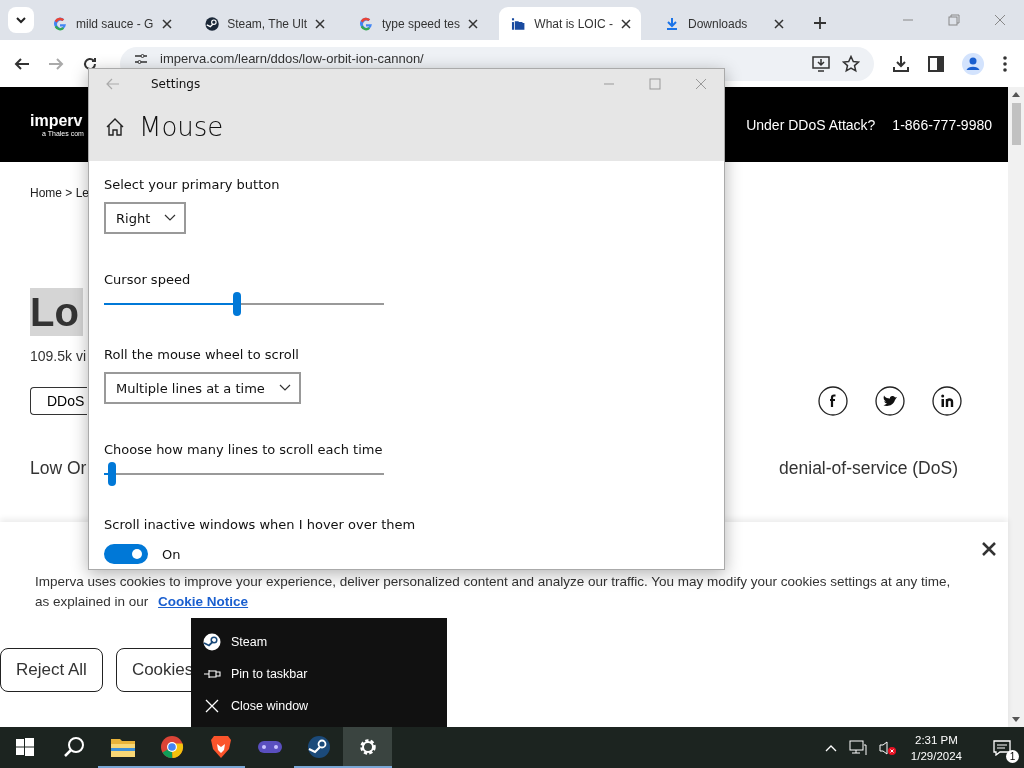  Describe the element at coordinates (58, 468) in the screenshot. I see `body-text: Low Or` at that location.